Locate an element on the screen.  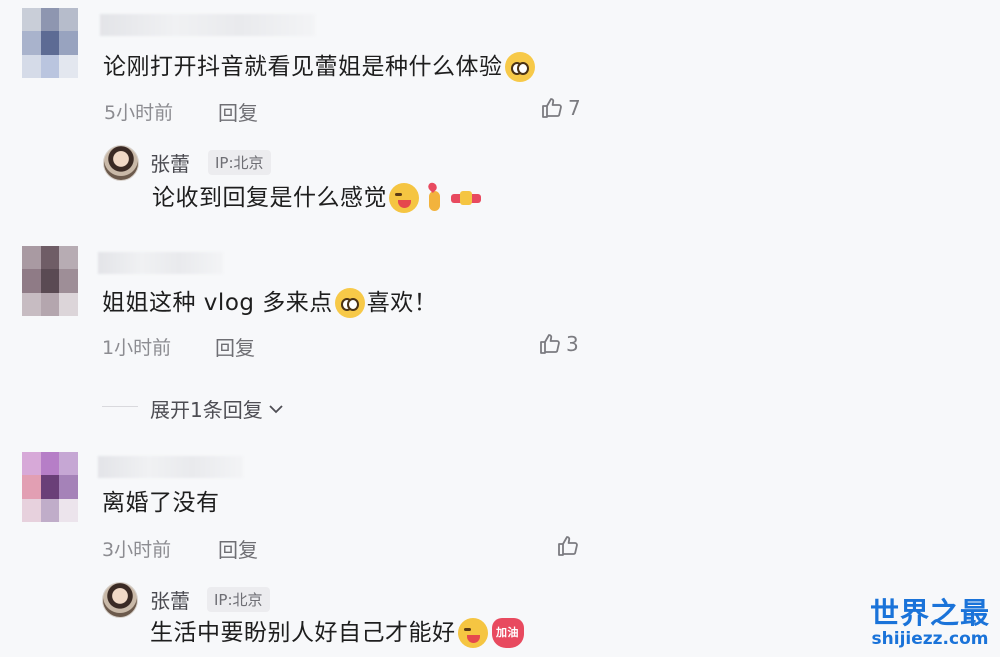
like-count: 7 is located at coordinates (574, 108).